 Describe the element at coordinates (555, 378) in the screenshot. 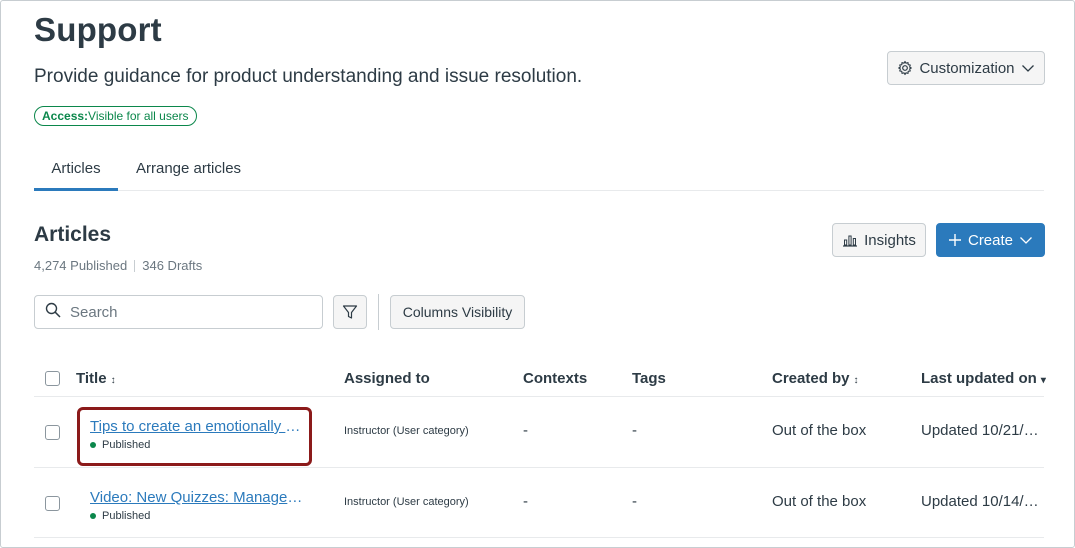

I see `column-contexts: Contexts` at that location.